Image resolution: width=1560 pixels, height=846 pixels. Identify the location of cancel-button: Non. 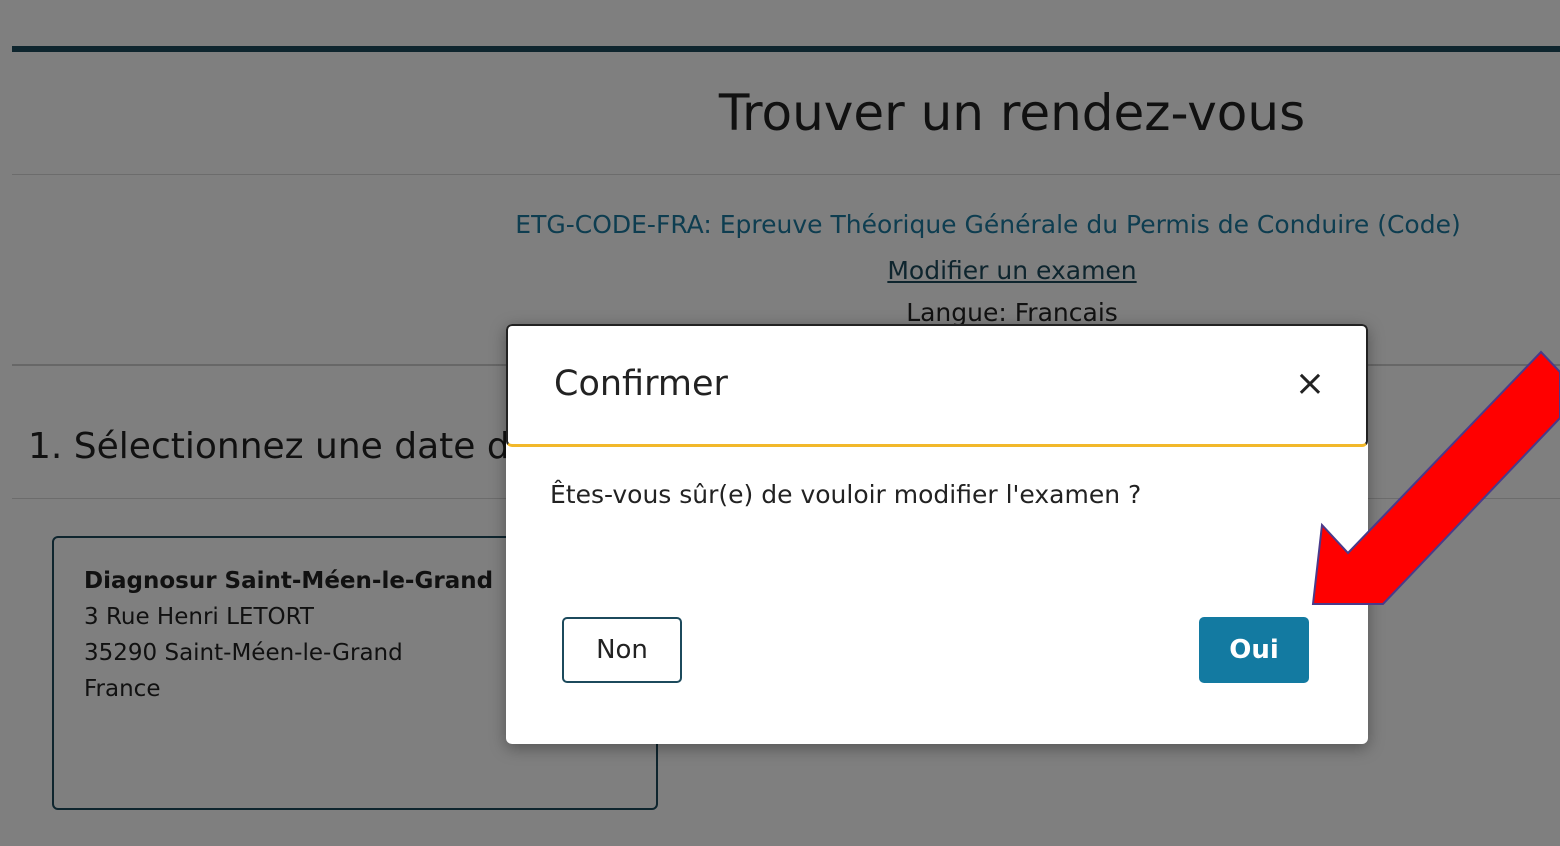
(622, 650).